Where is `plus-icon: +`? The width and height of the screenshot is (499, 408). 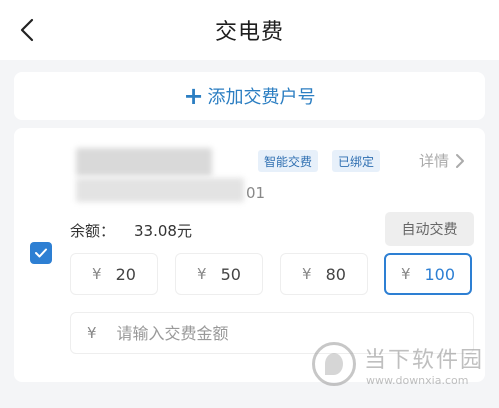
plus-icon: + is located at coordinates (193, 96).